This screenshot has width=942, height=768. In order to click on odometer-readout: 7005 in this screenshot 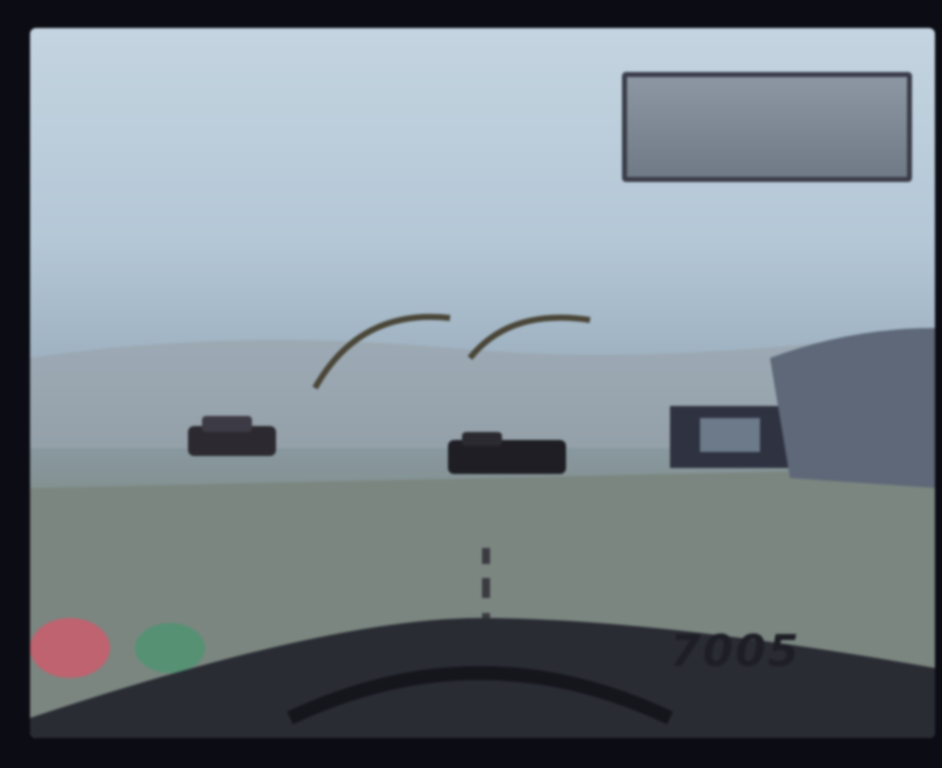, I will do `click(735, 651)`.